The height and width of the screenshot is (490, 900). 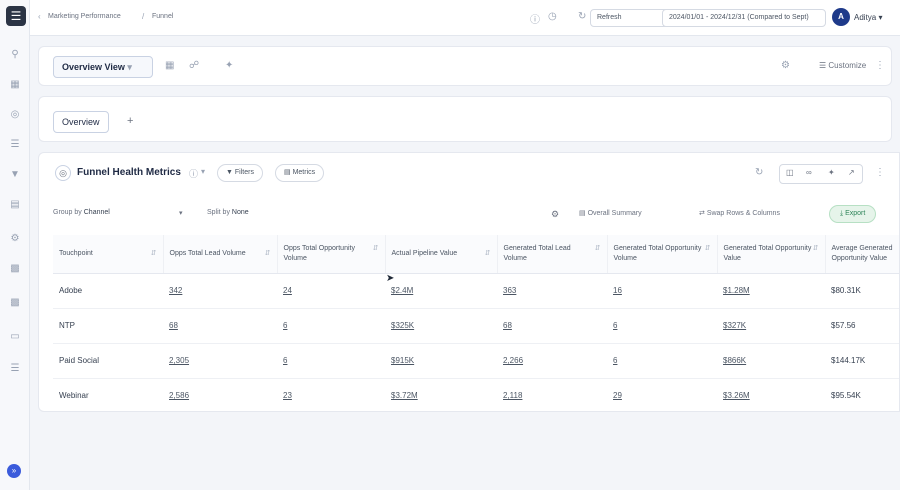 What do you see at coordinates (657, 253) in the screenshot?
I see `column-header-label: Generated Total Opportunity Volume` at bounding box center [657, 253].